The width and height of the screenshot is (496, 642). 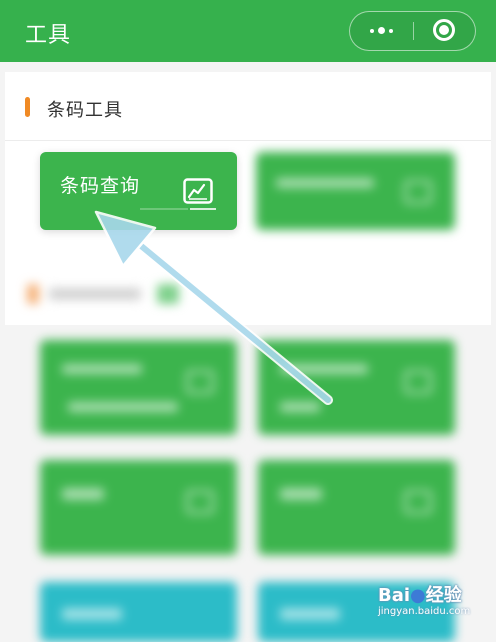 I want to click on more-dots-icon, so click(x=381, y=30).